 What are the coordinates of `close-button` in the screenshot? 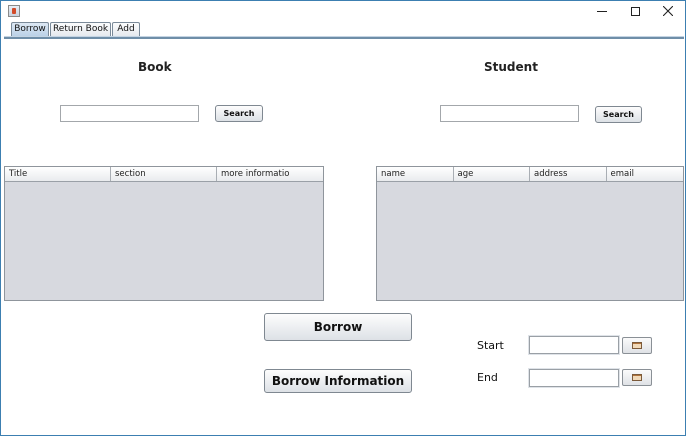 It's located at (668, 11).